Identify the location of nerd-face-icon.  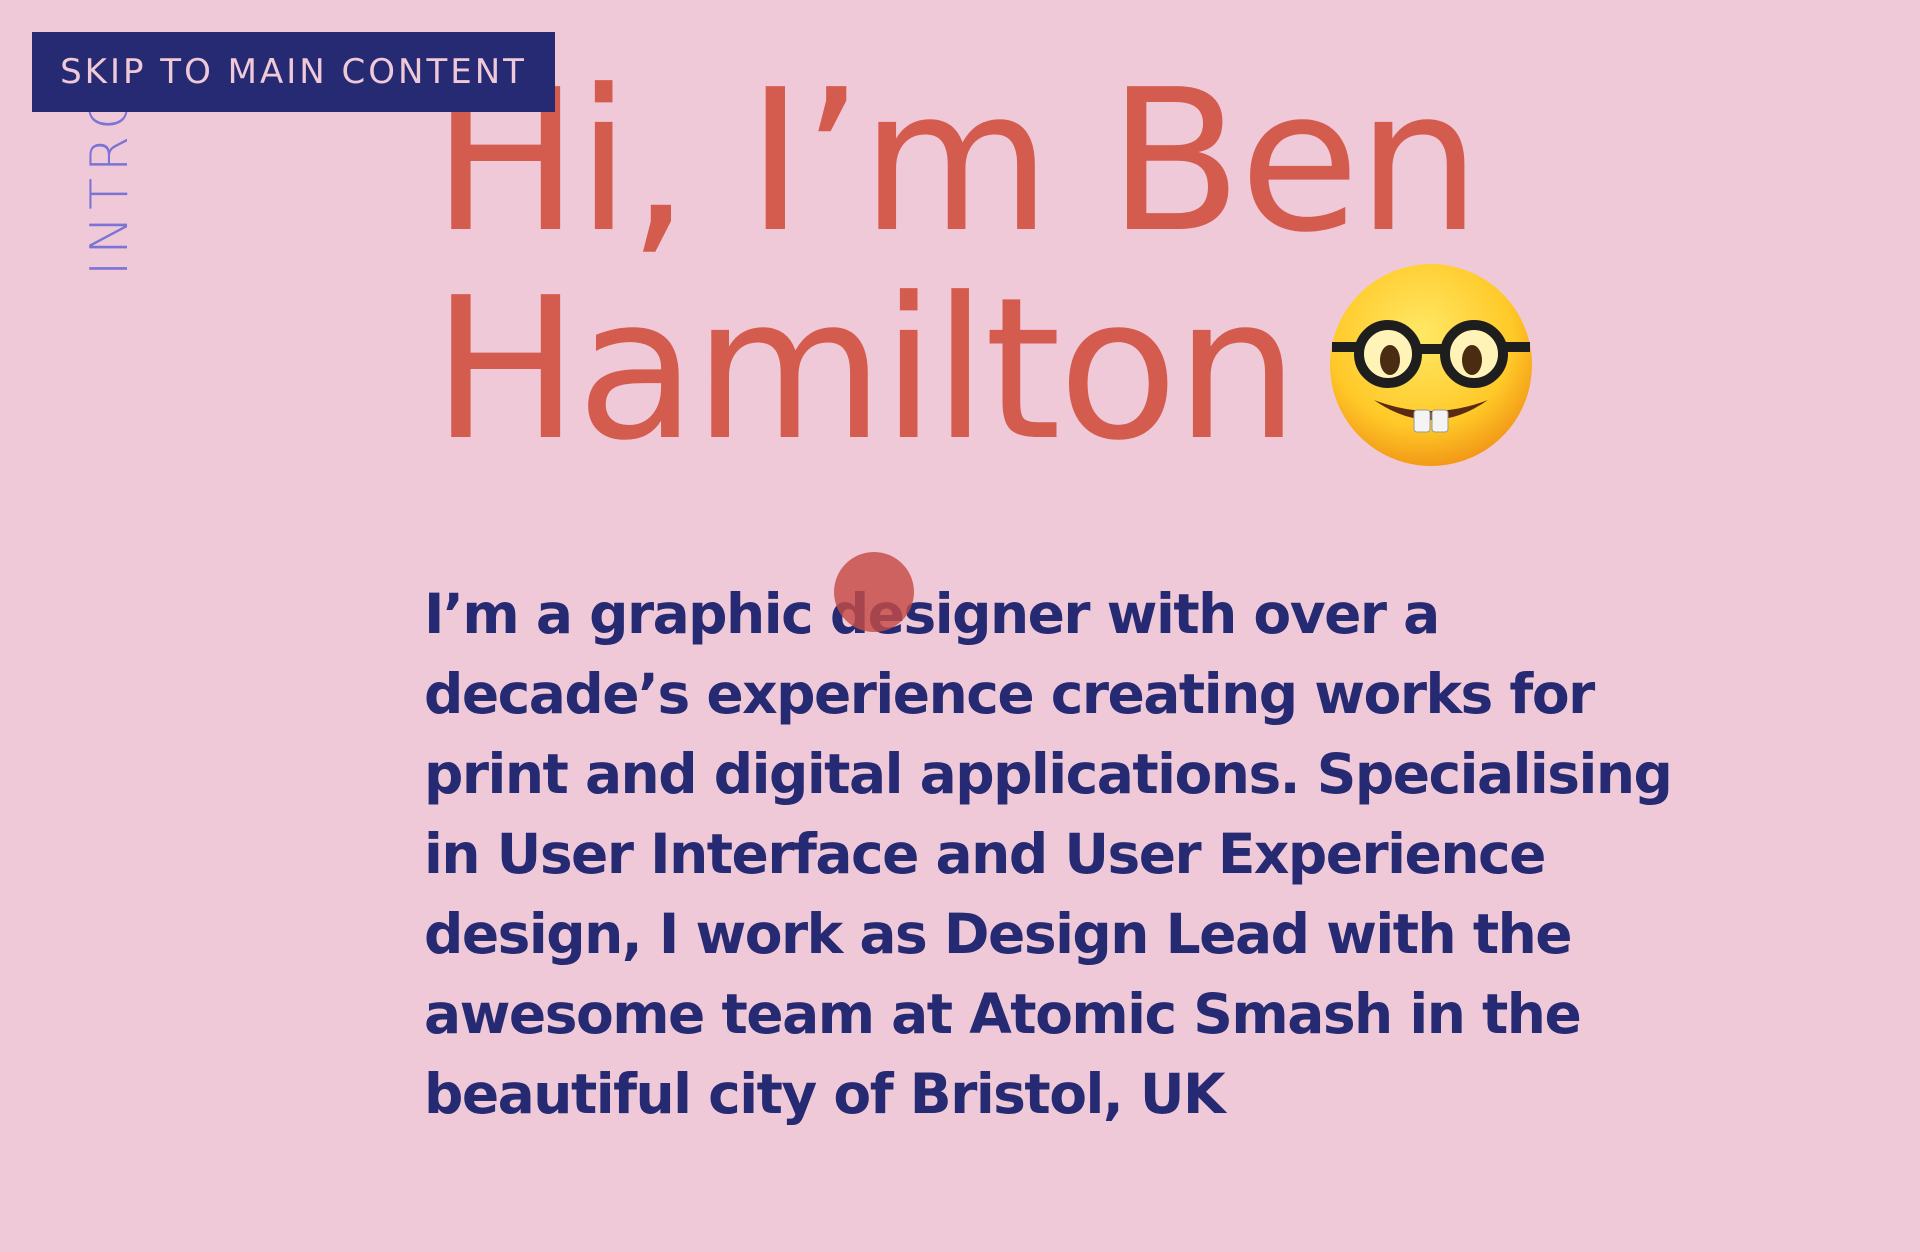
(1431, 365).